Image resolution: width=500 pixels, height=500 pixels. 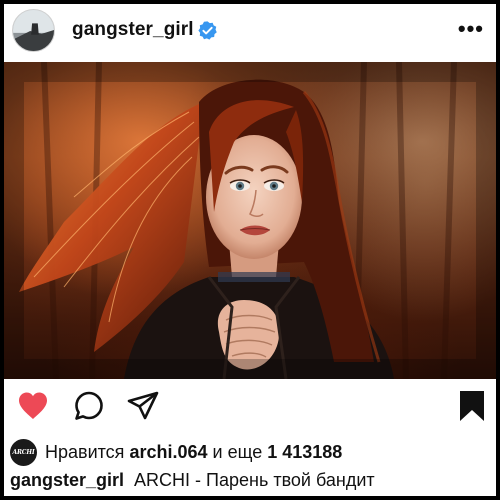 I want to click on post-header: gangster_girl •••, so click(x=250, y=33).